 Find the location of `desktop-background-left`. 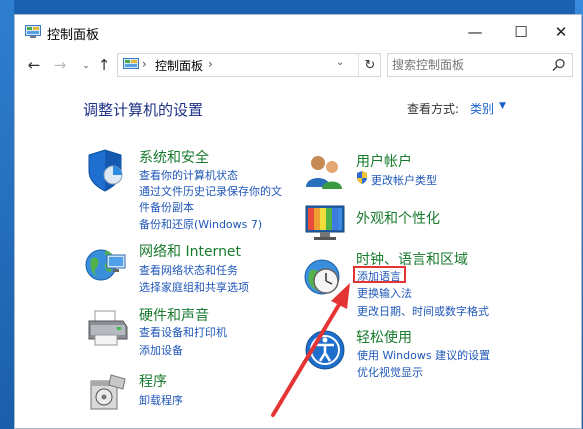

desktop-background-left is located at coordinates (7, 214).